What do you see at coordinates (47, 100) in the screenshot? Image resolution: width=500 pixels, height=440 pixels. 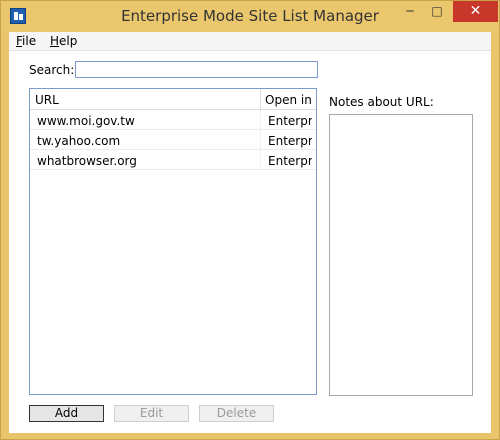 I see `column-header-url: URL` at bounding box center [47, 100].